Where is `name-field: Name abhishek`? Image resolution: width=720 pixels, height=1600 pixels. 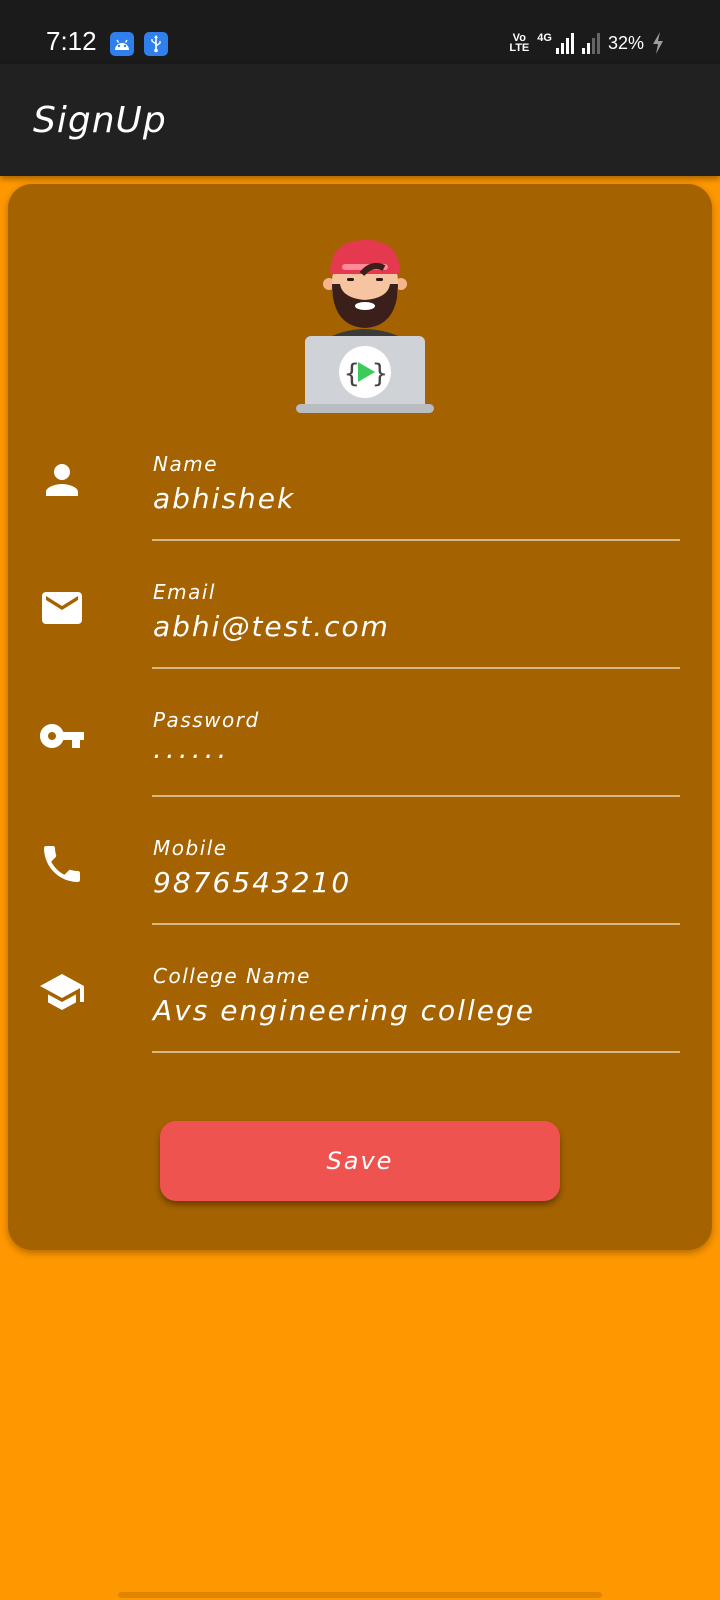
name-field: Name abhishek is located at coordinates (360, 496).